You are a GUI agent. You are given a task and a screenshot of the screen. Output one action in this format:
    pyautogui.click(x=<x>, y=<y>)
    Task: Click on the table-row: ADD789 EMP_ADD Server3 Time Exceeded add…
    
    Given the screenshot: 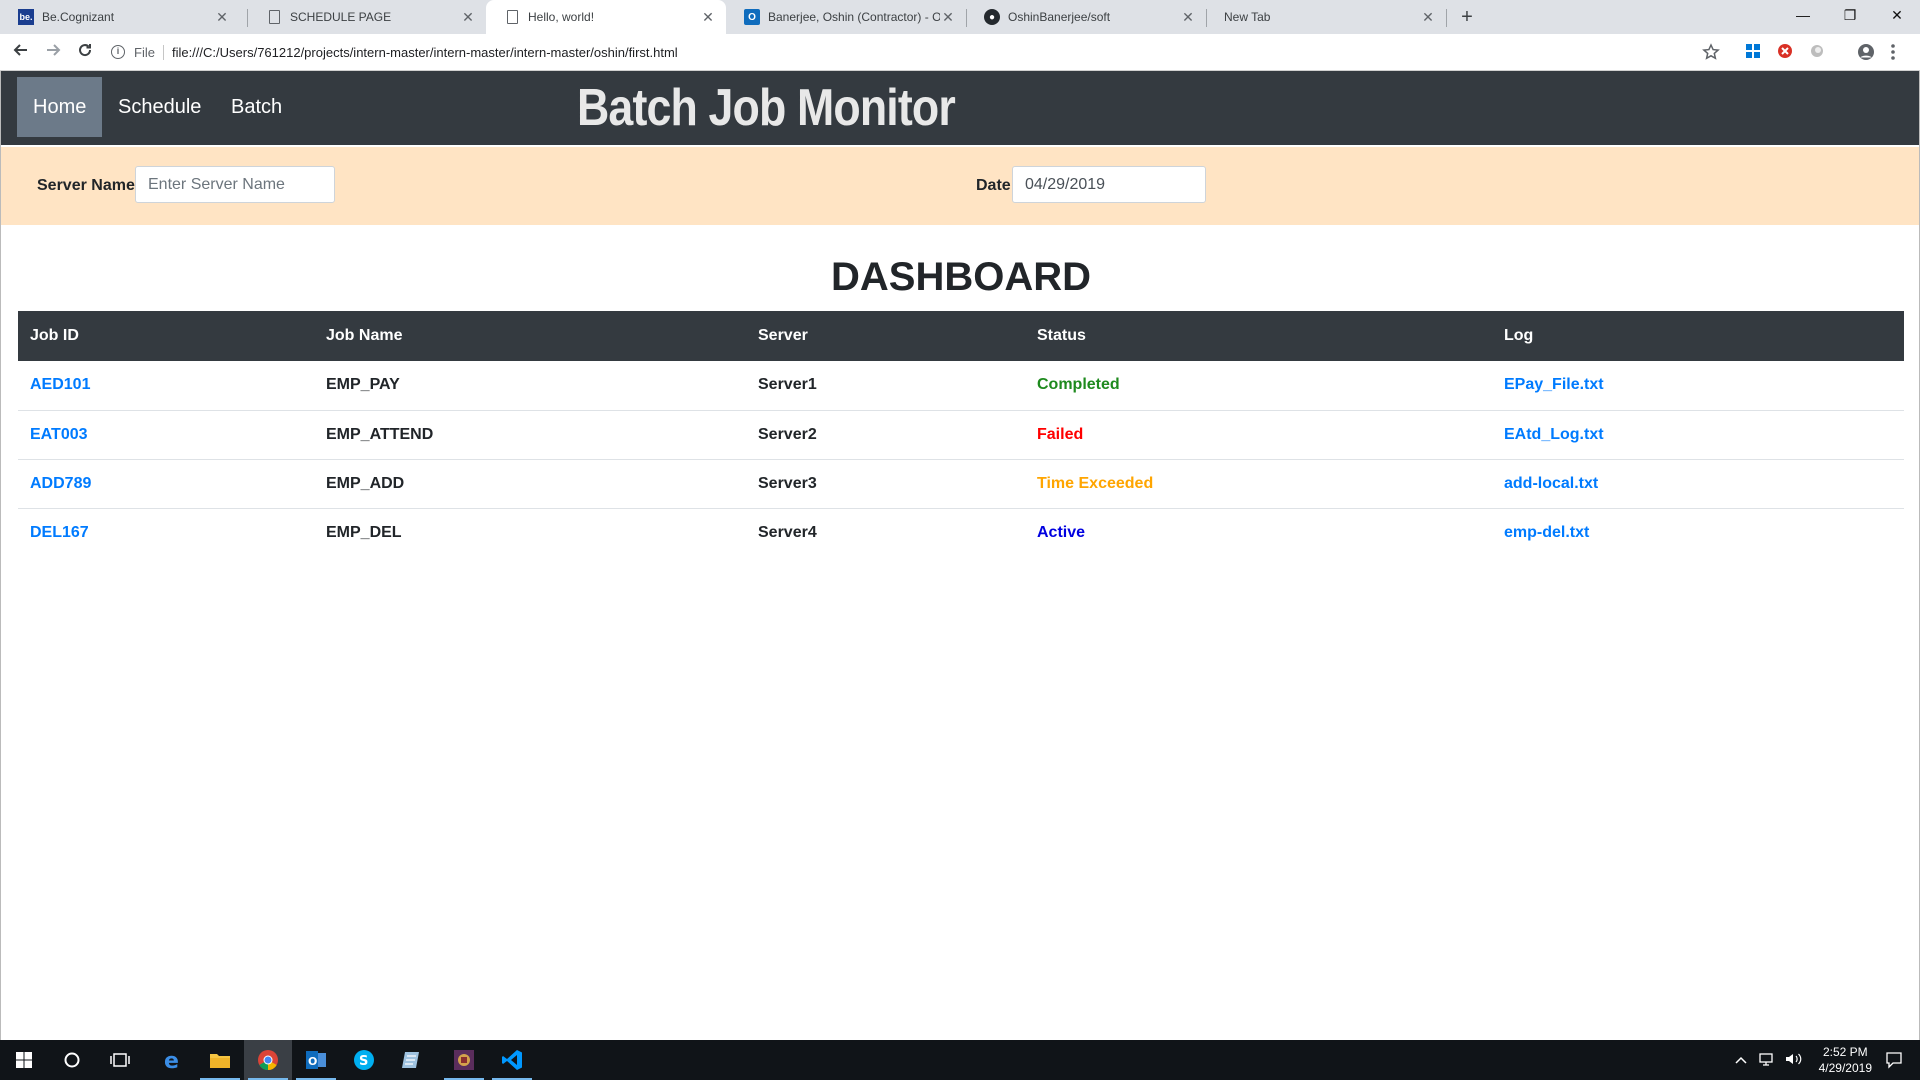 What is the action you would take?
    pyautogui.click(x=961, y=484)
    